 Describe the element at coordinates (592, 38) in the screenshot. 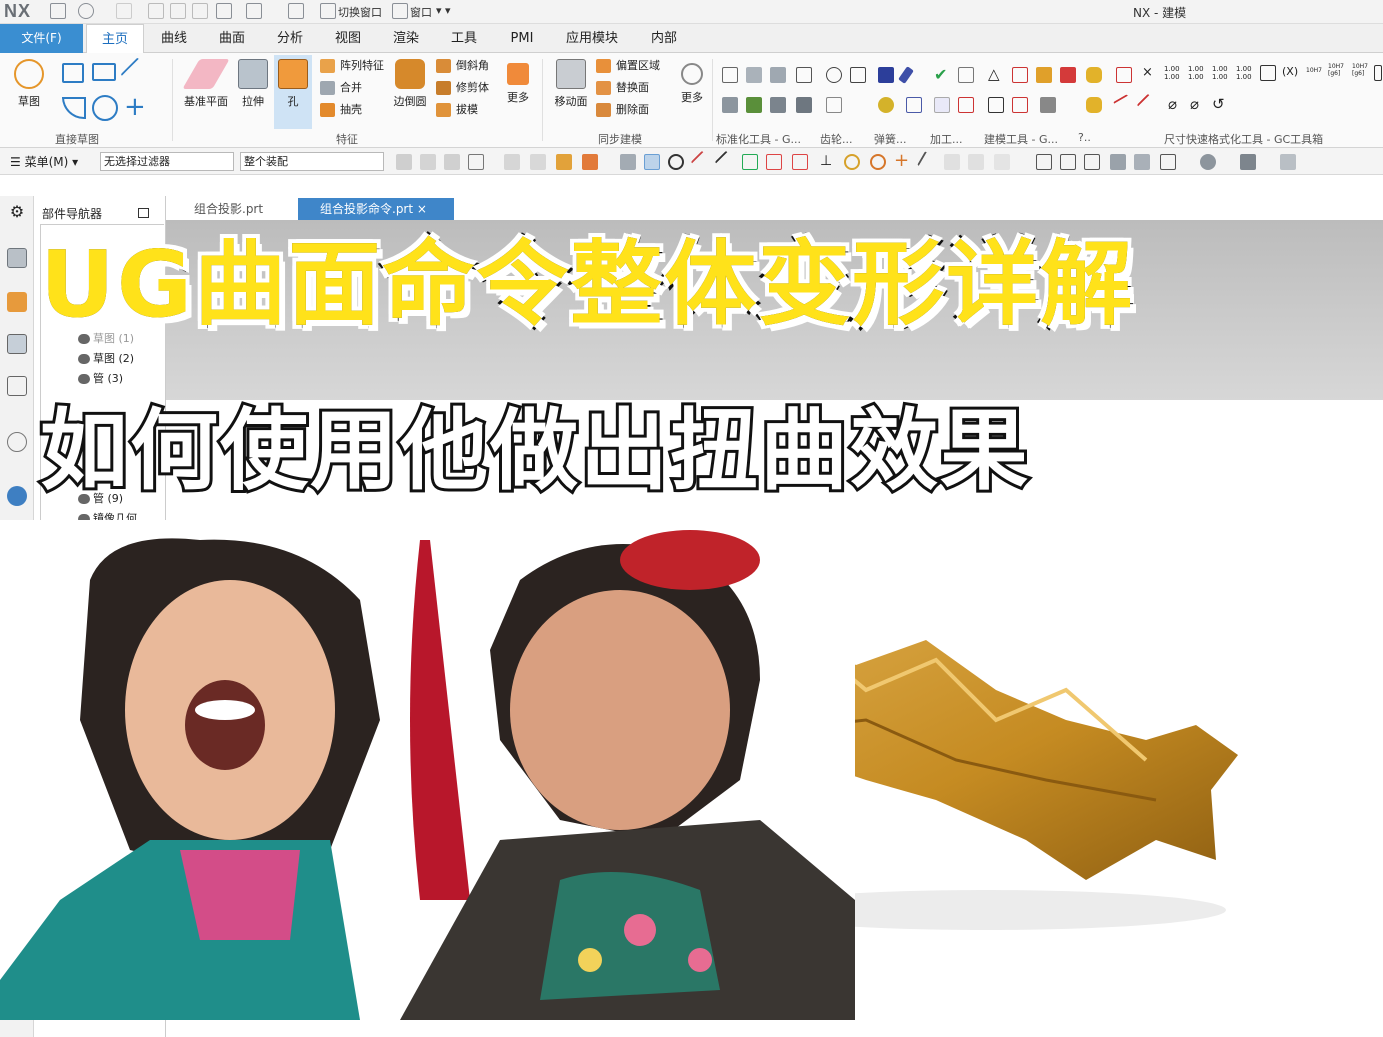

I see `tab-applications: 应用模块` at that location.